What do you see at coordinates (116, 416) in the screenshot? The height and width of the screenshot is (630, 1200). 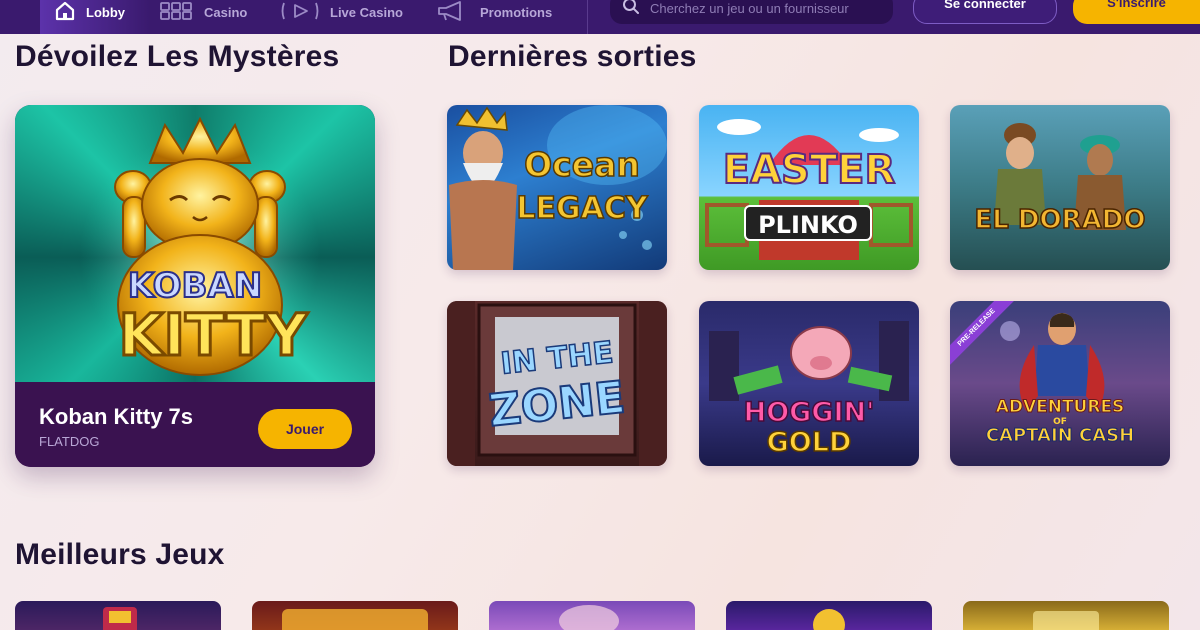 I see `featured-game-title: Koban Kitty 7s` at bounding box center [116, 416].